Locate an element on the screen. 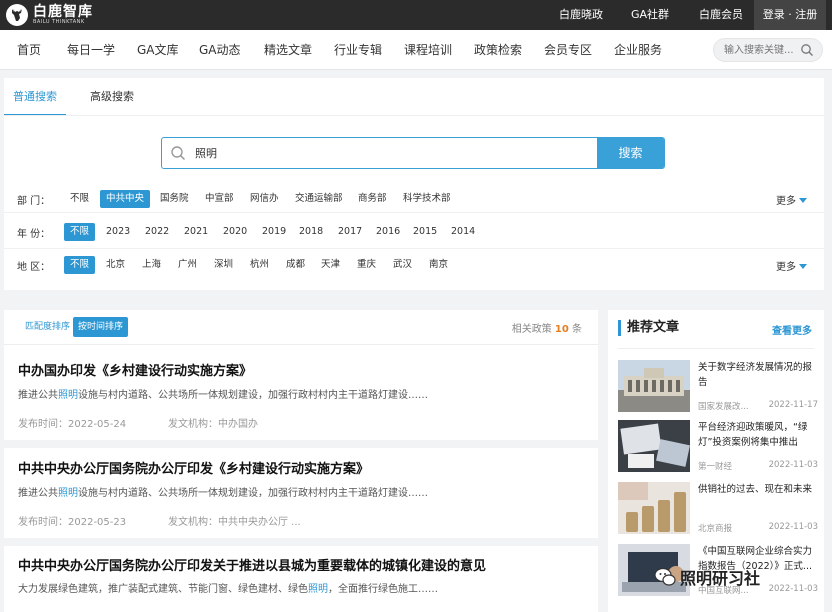 The image size is (832, 612). chip-year-2017: 2017 is located at coordinates (350, 232).